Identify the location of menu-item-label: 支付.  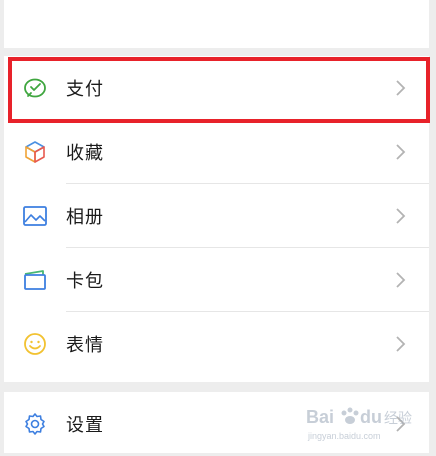
(85, 89).